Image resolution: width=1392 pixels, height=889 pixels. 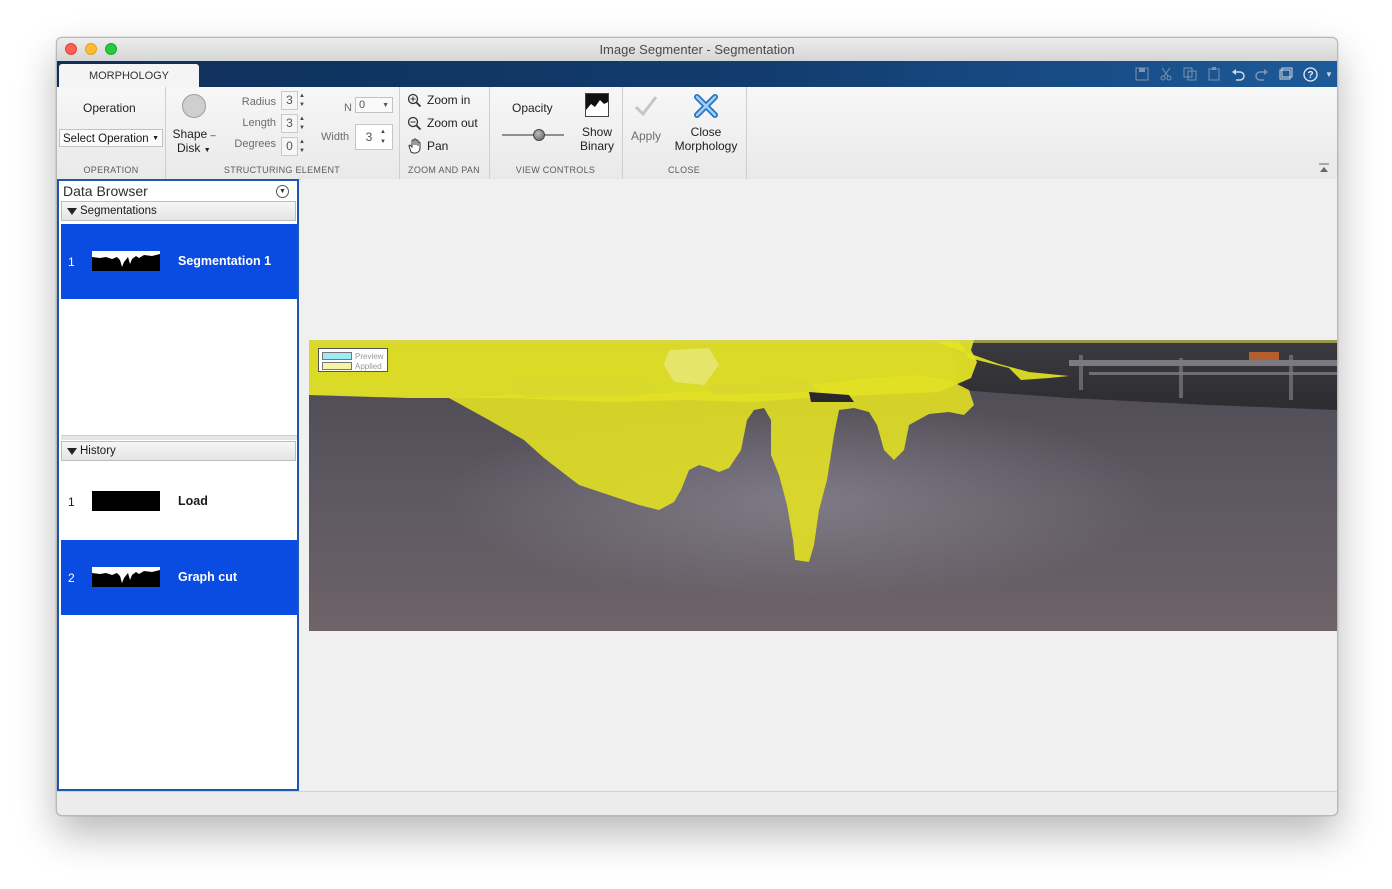 I want to click on history-list-item: 2 Graph cut, so click(x=179, y=577).